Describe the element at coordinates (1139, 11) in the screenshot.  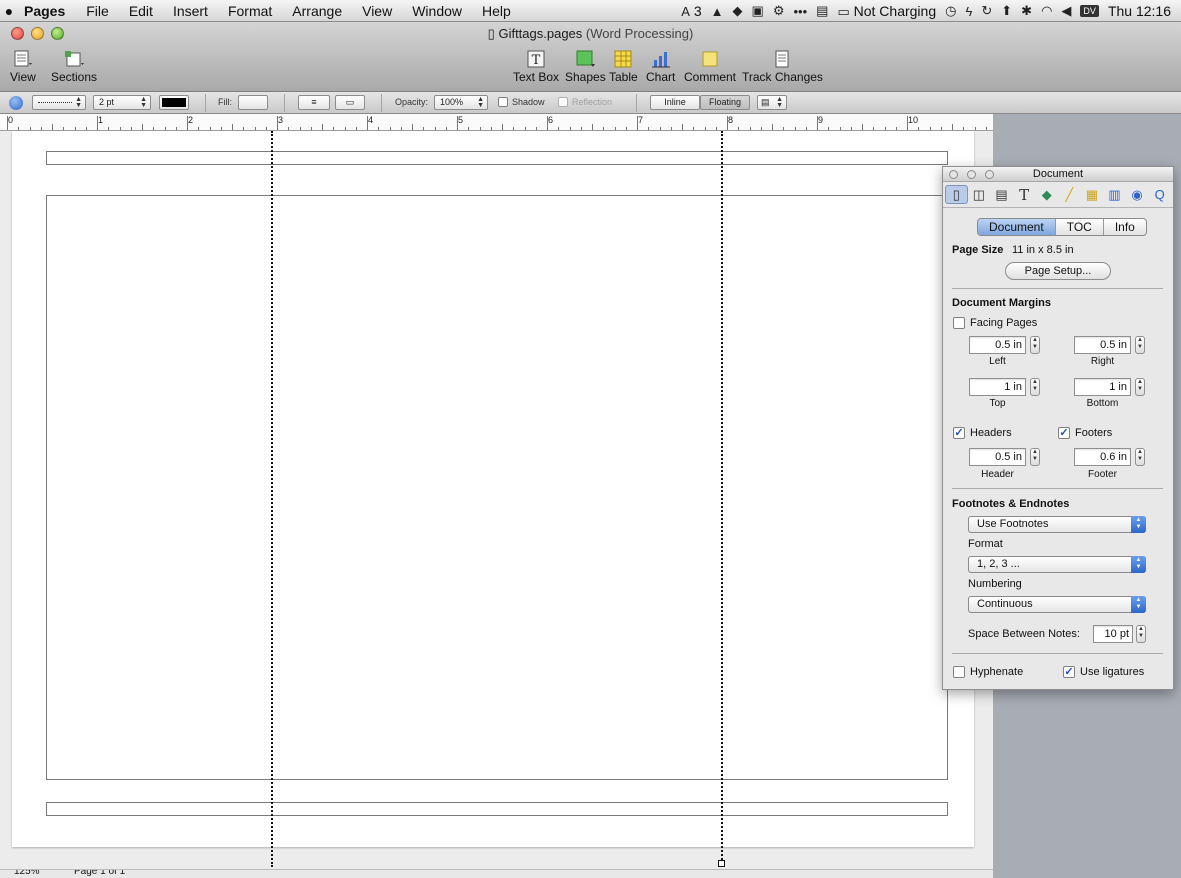
I see `clock: Thu 12:16` at that location.